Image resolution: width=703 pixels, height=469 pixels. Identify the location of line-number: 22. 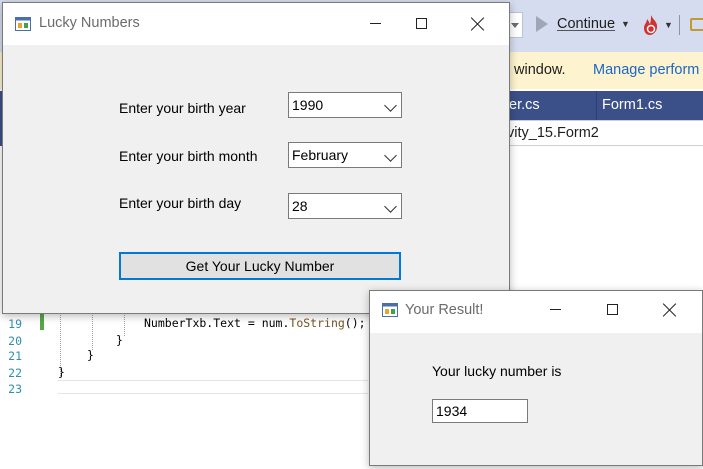
(15, 373).